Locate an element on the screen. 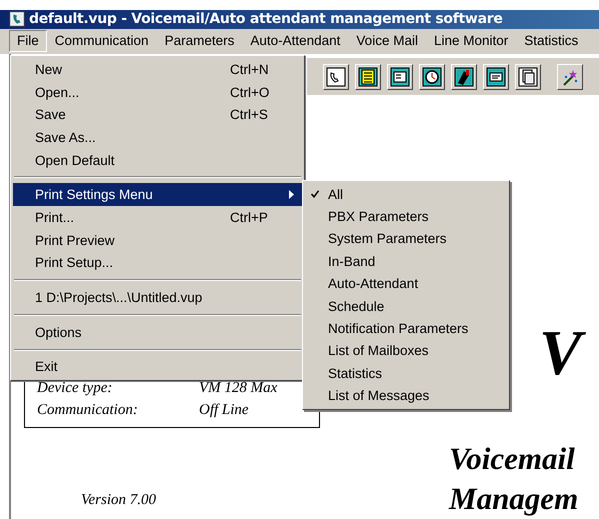 This screenshot has height=519, width=599. pen-icon is located at coordinates (464, 76).